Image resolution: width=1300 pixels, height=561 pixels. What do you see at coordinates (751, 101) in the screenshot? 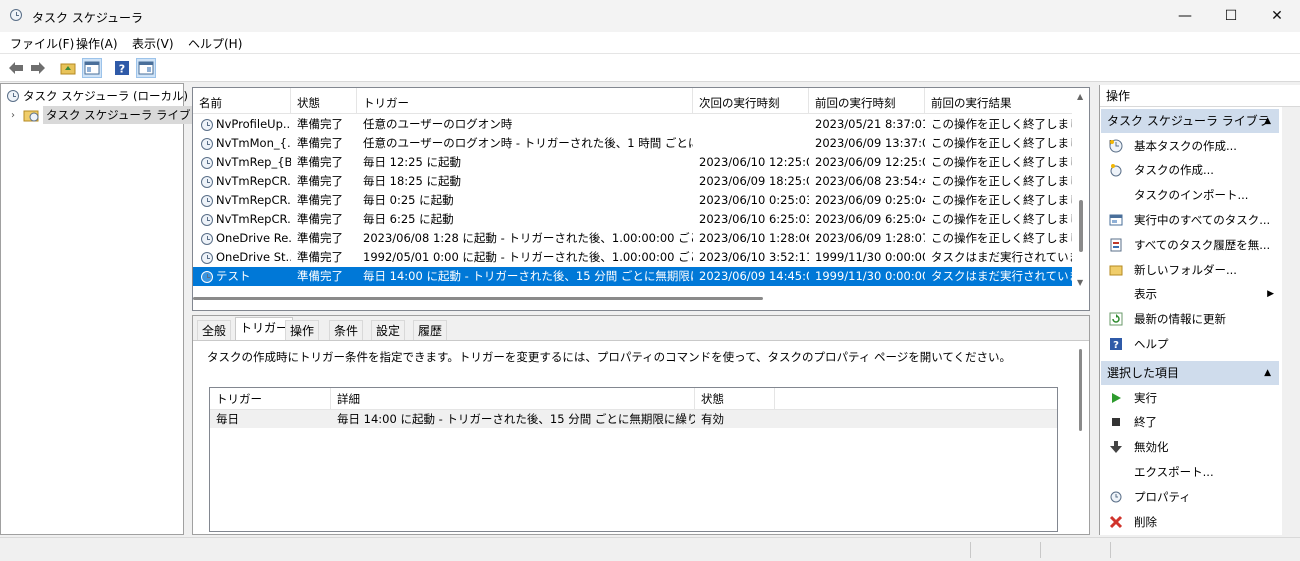
I see `column-header-next-run: 次回の実行時刻` at bounding box center [751, 101].